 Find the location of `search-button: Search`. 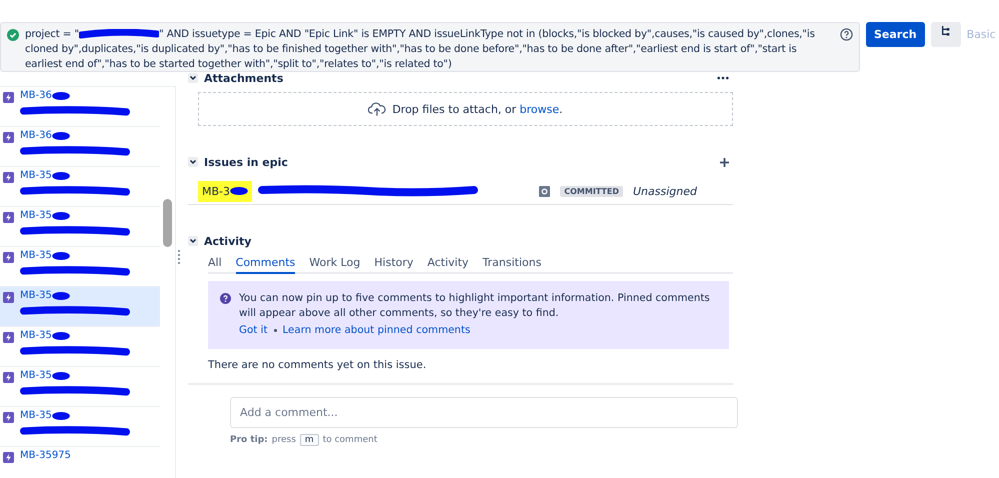

search-button: Search is located at coordinates (895, 34).